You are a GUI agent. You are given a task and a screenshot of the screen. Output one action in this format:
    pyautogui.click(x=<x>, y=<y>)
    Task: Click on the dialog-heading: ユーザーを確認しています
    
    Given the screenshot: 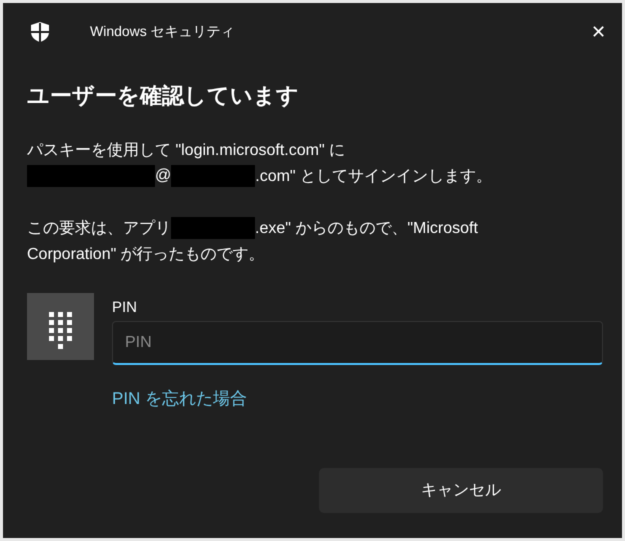 What is the action you would take?
    pyautogui.click(x=163, y=96)
    